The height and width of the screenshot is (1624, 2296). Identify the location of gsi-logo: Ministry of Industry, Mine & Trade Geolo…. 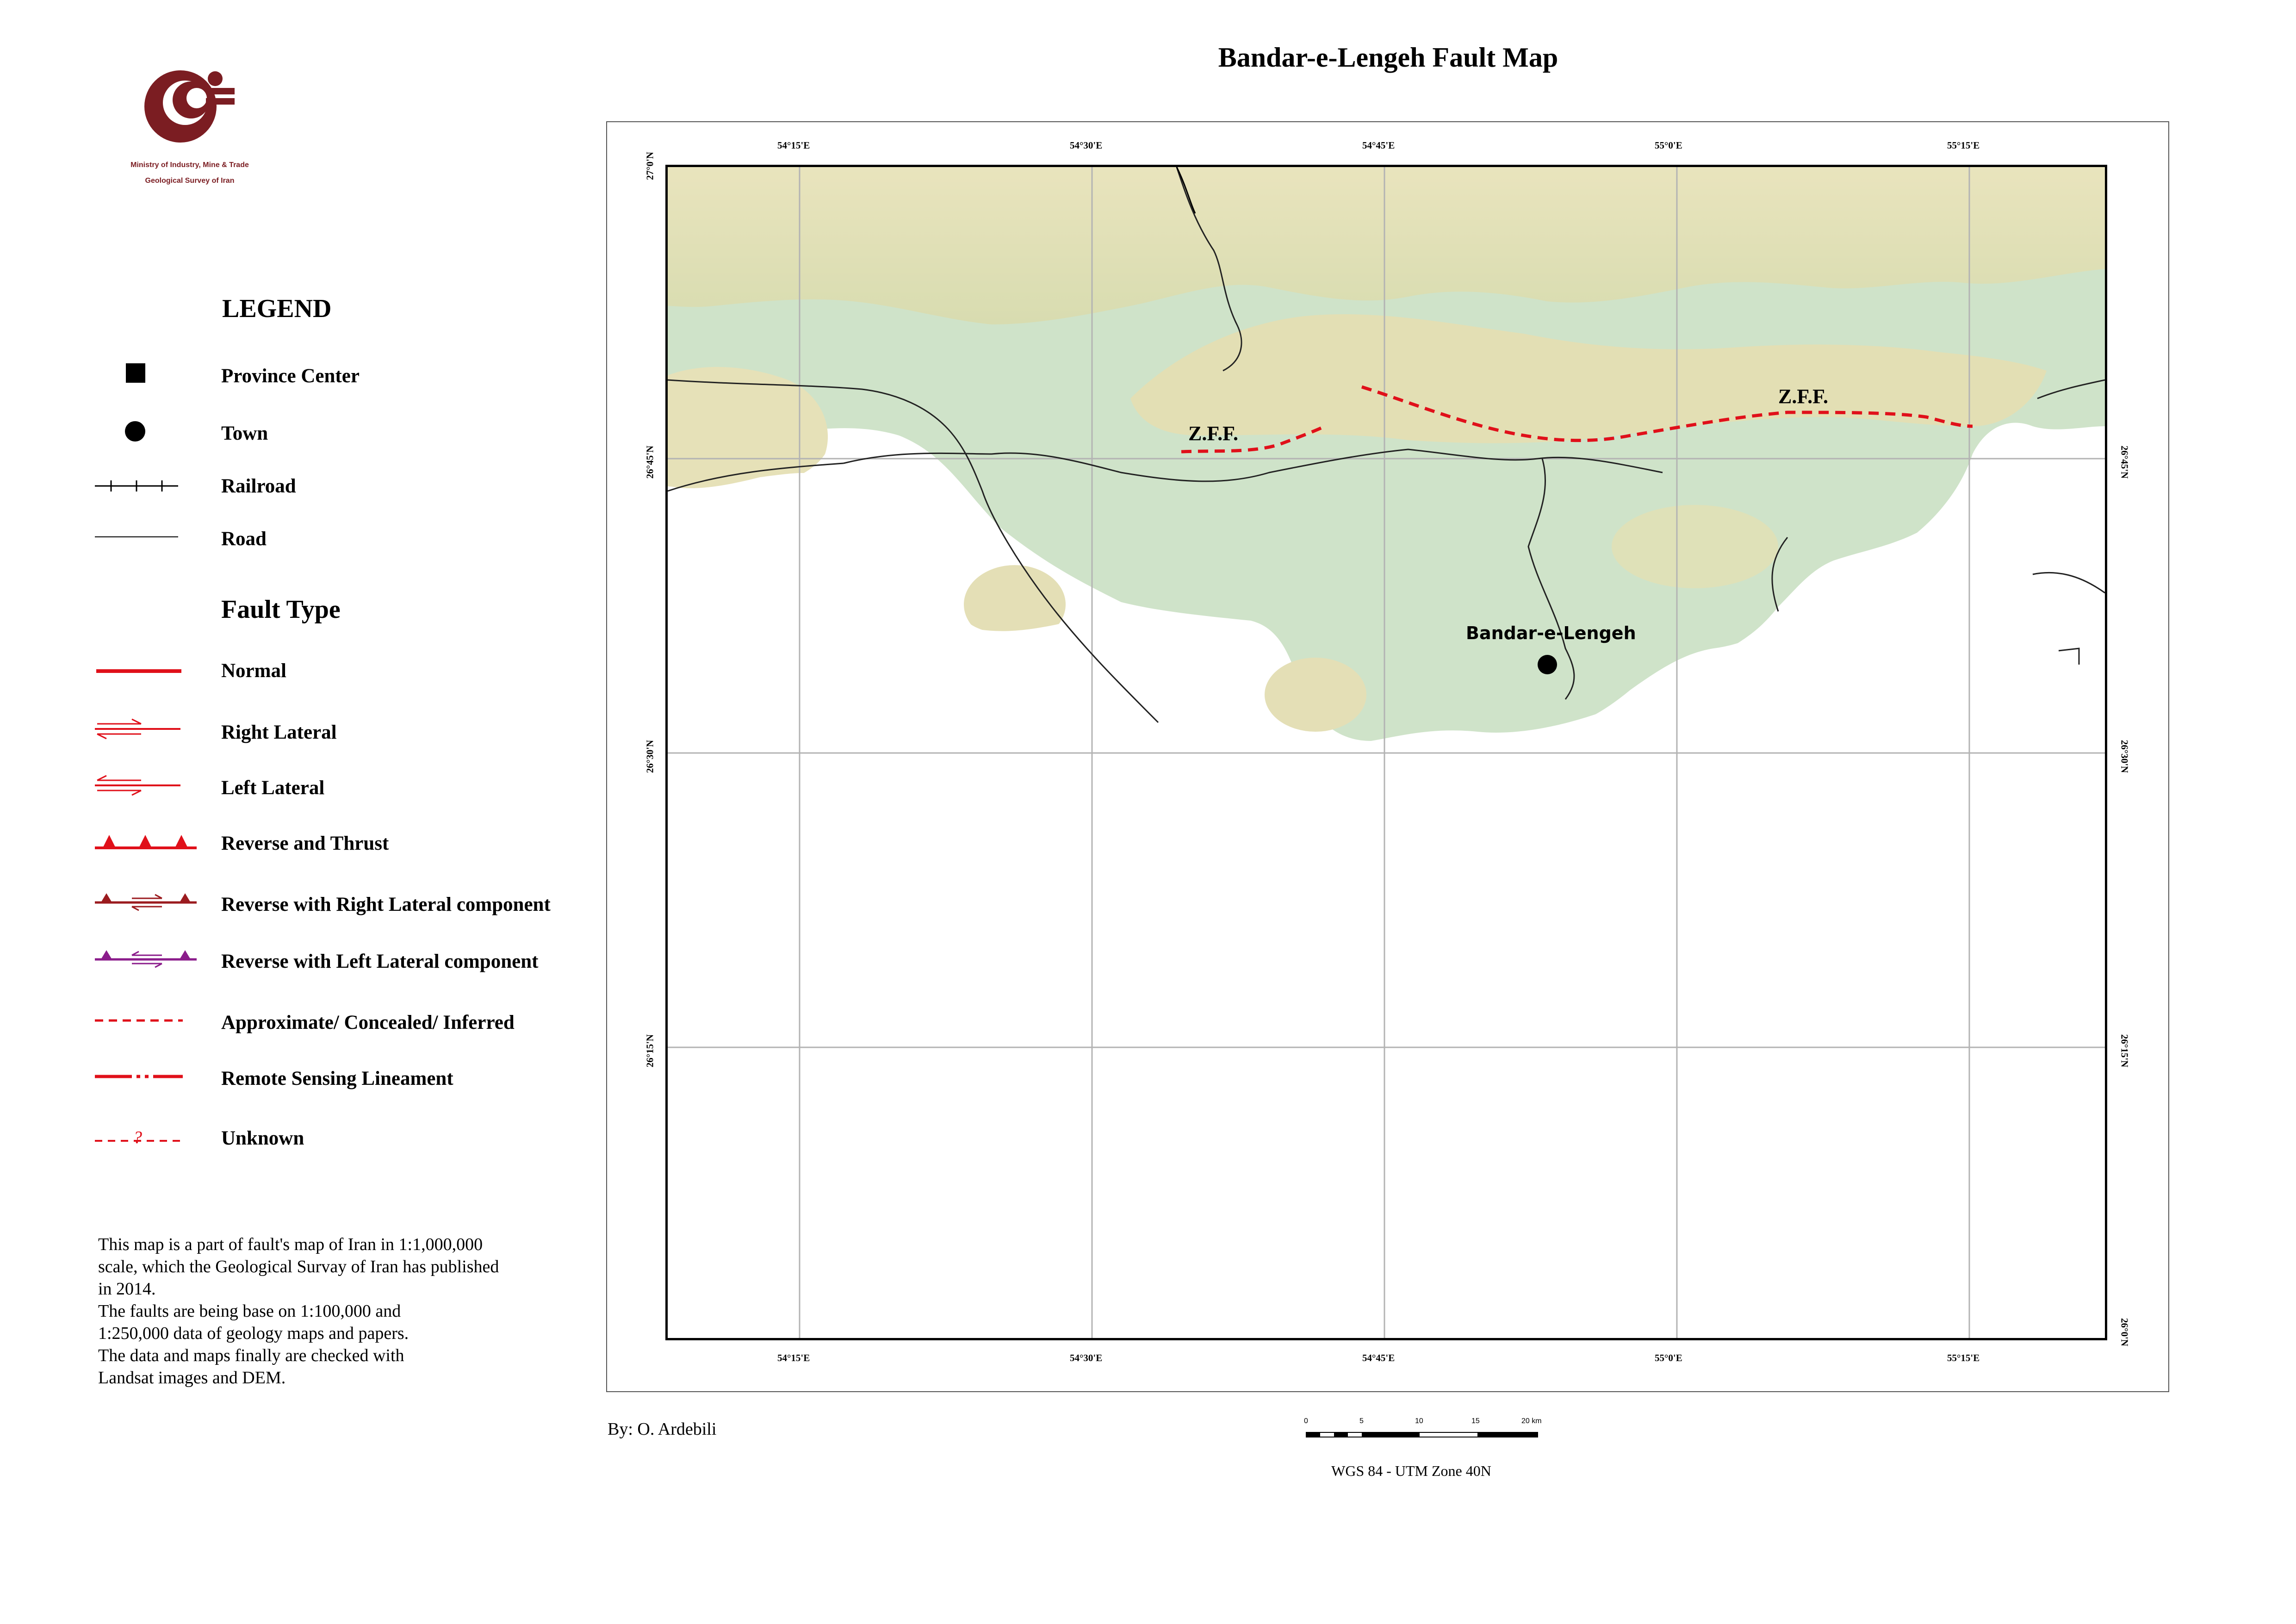
(190, 129).